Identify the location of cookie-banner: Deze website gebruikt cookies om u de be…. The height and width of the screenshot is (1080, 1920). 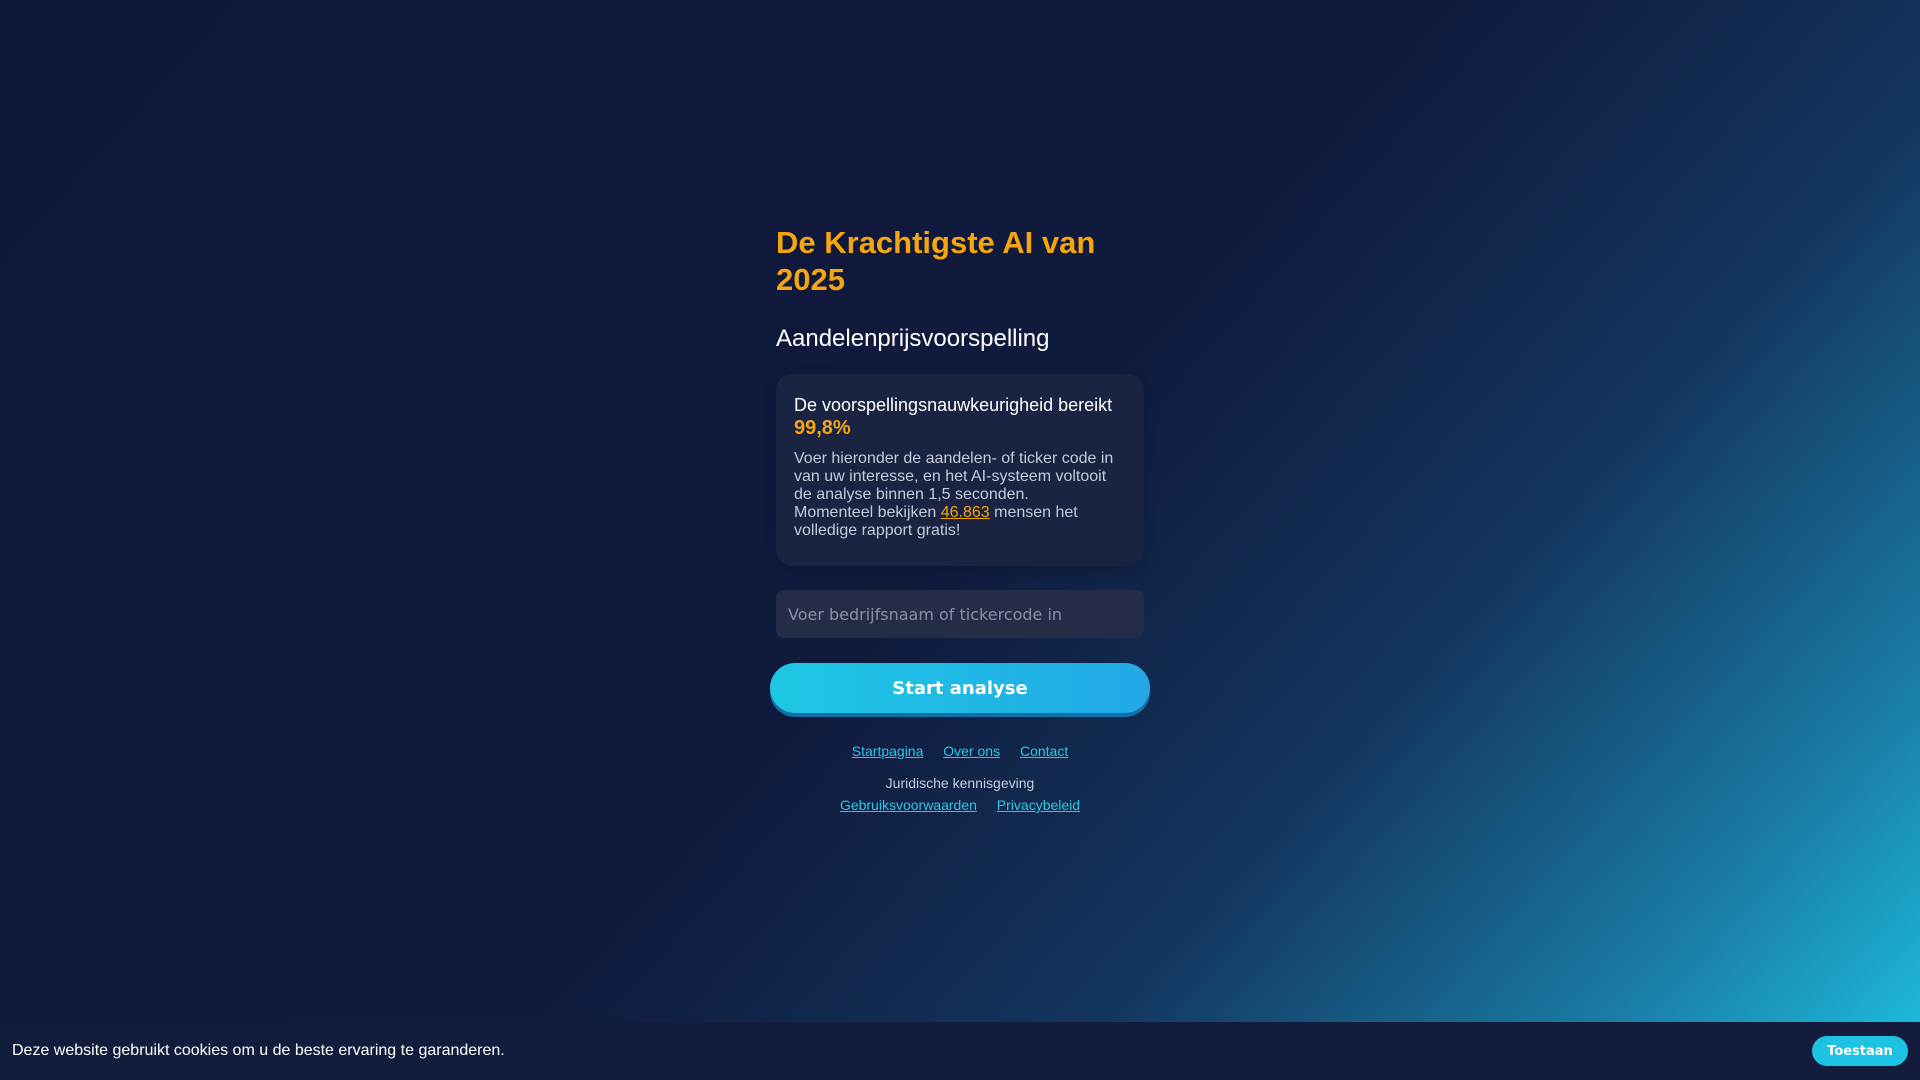
(960, 1051).